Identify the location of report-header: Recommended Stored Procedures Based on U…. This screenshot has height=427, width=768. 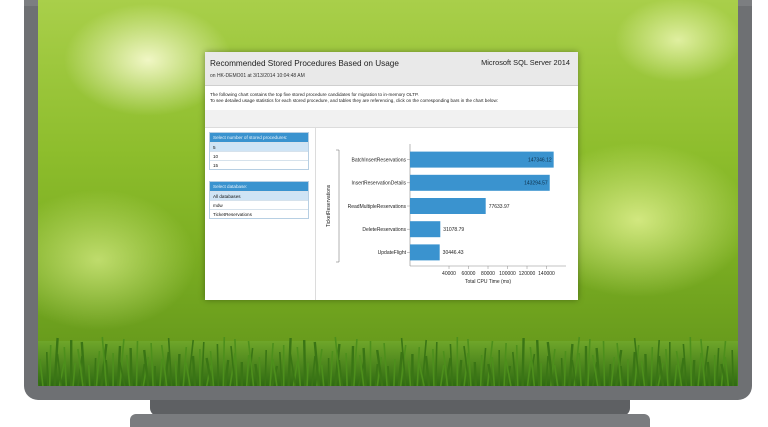
(391, 69).